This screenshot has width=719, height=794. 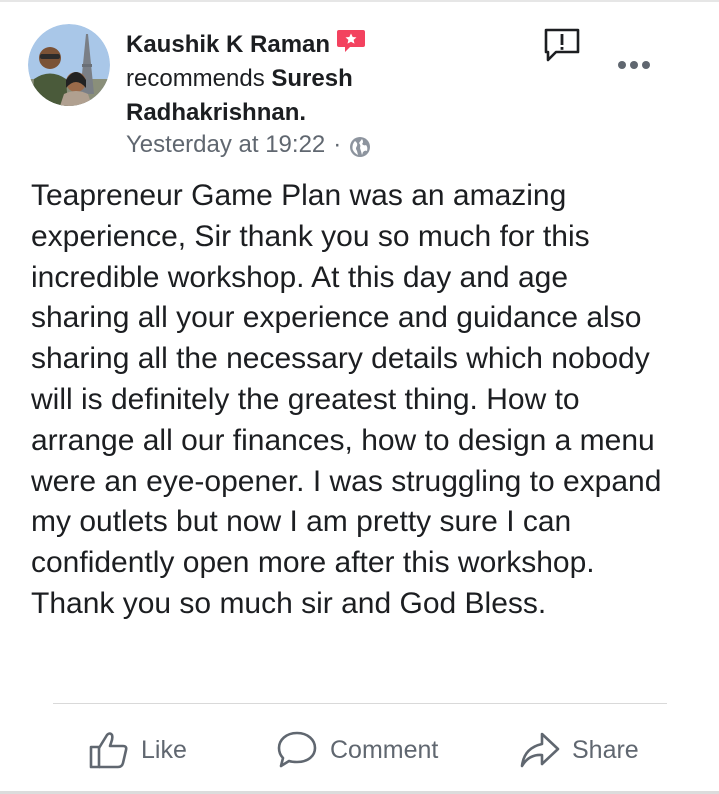 I want to click on header-line-3: Radhakrishnan., so click(x=291, y=113).